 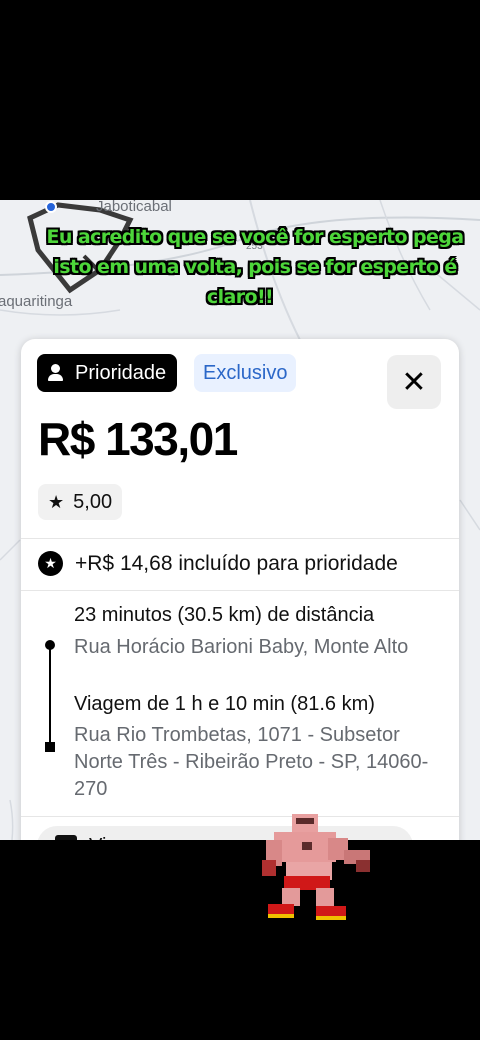 I want to click on trip-duration: Viagem de 1 h e 10 min (81.6 km), so click(x=224, y=704).